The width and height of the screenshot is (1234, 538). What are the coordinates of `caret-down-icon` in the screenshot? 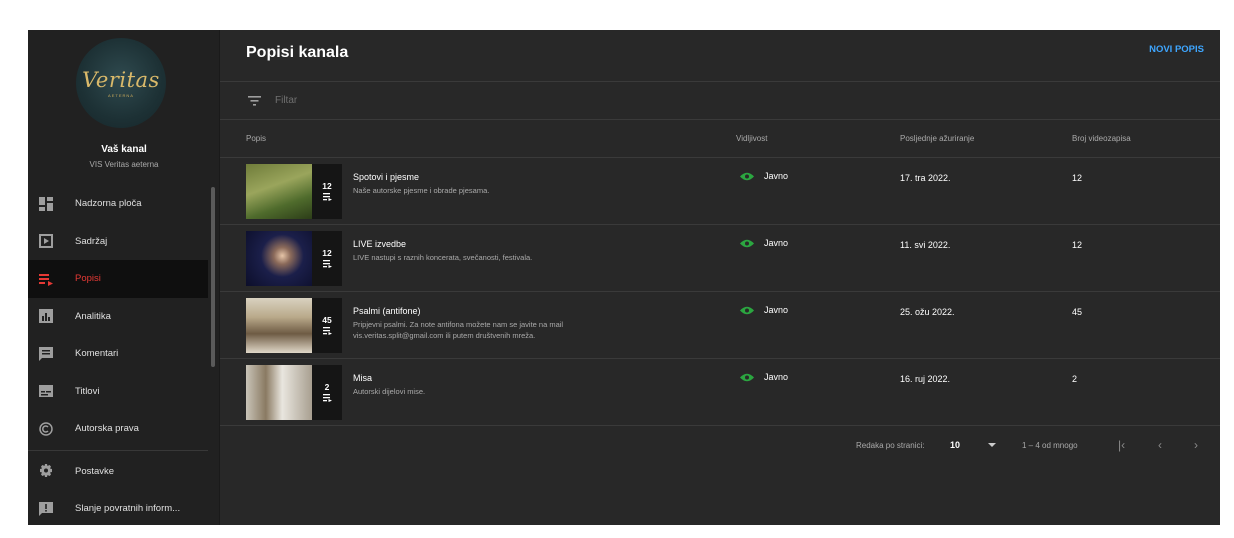 It's located at (992, 445).